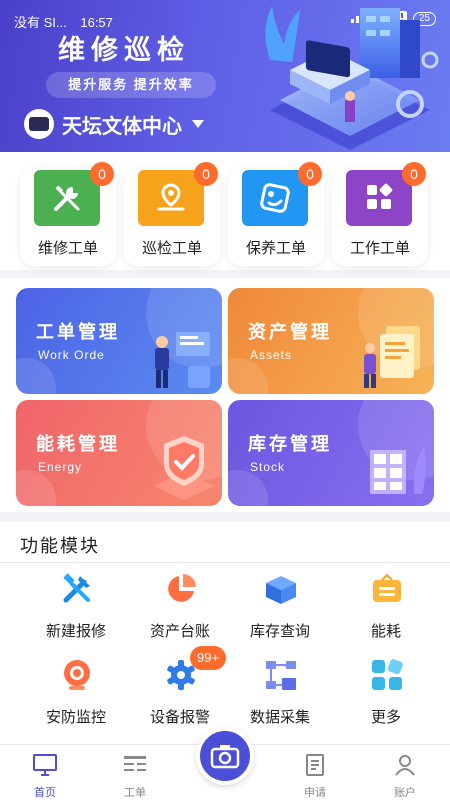 The height and width of the screenshot is (800, 450). I want to click on user-icon, so click(405, 765).